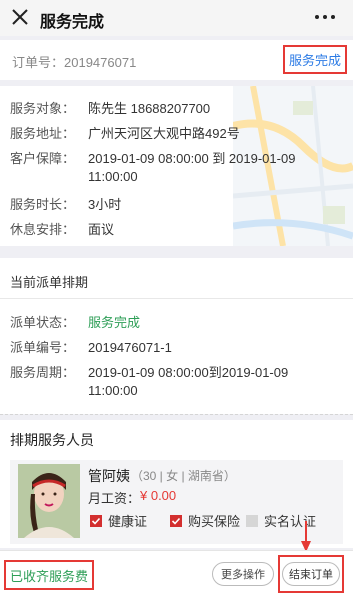 The image size is (353, 597). I want to click on close-icon, so click(20, 17).